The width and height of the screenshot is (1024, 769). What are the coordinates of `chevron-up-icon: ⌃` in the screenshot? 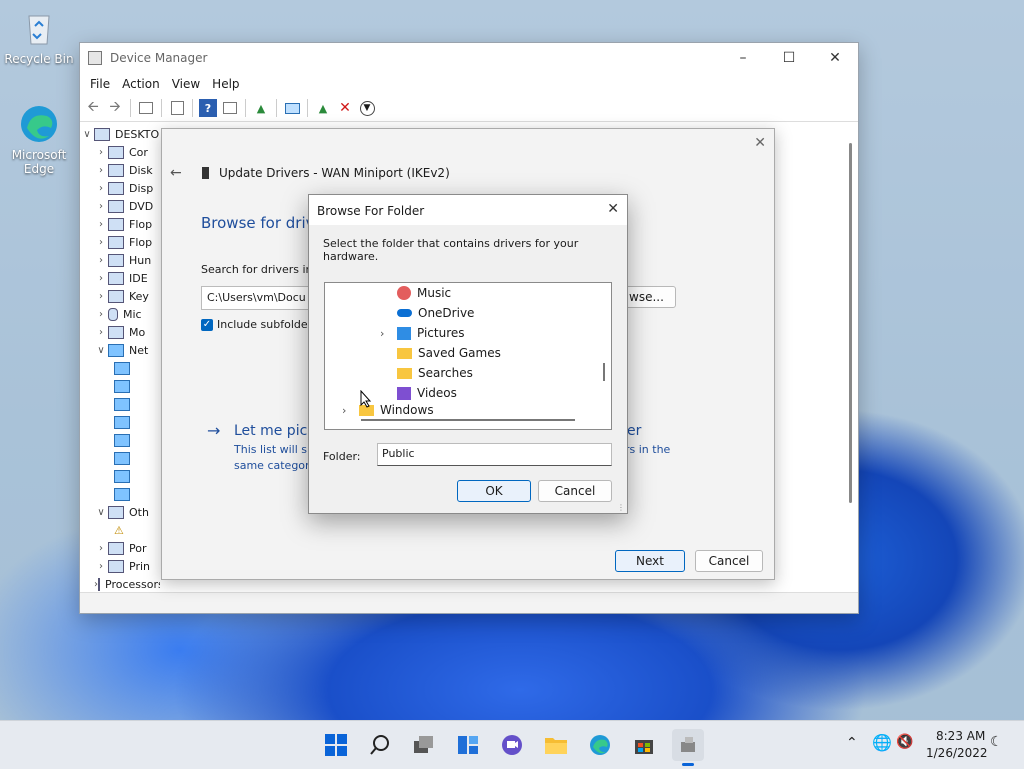 It's located at (852, 743).